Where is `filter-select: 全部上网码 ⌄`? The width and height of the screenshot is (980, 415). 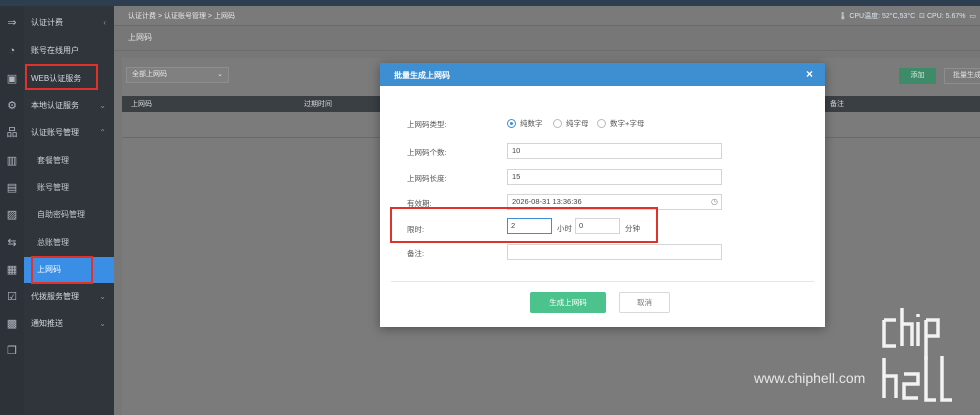
filter-select: 全部上网码 ⌄ is located at coordinates (177, 75).